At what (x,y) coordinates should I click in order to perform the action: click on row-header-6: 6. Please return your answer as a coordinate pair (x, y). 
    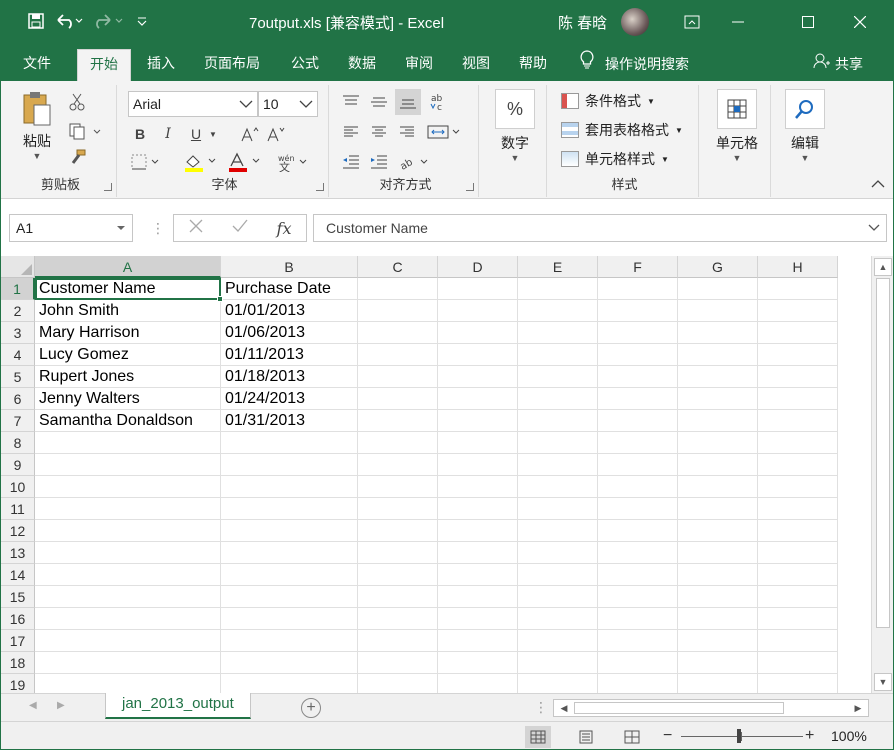
    Looking at the image, I should click on (18, 399).